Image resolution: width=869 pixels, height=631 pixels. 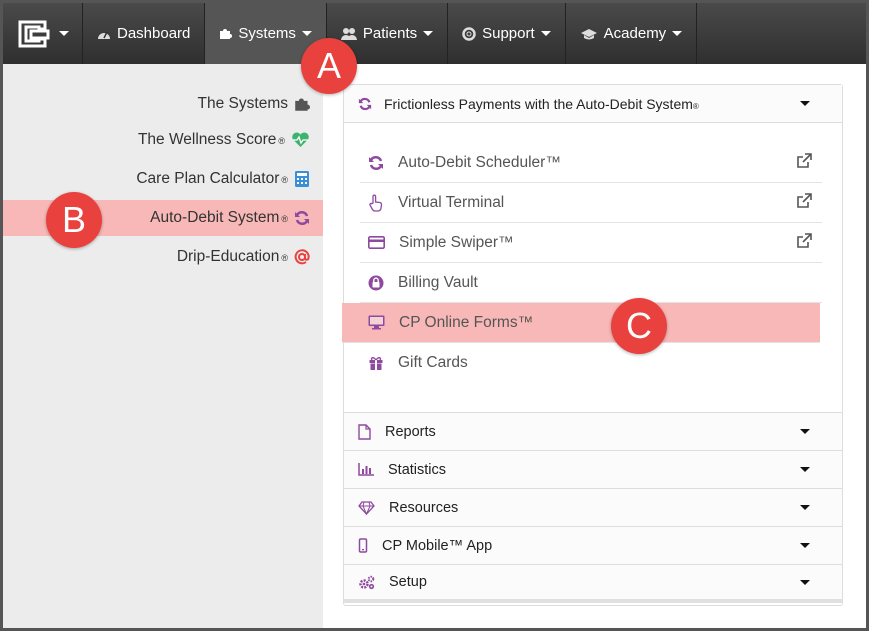 What do you see at coordinates (433, 362) in the screenshot?
I see `list-item-label: Gift Cards` at bounding box center [433, 362].